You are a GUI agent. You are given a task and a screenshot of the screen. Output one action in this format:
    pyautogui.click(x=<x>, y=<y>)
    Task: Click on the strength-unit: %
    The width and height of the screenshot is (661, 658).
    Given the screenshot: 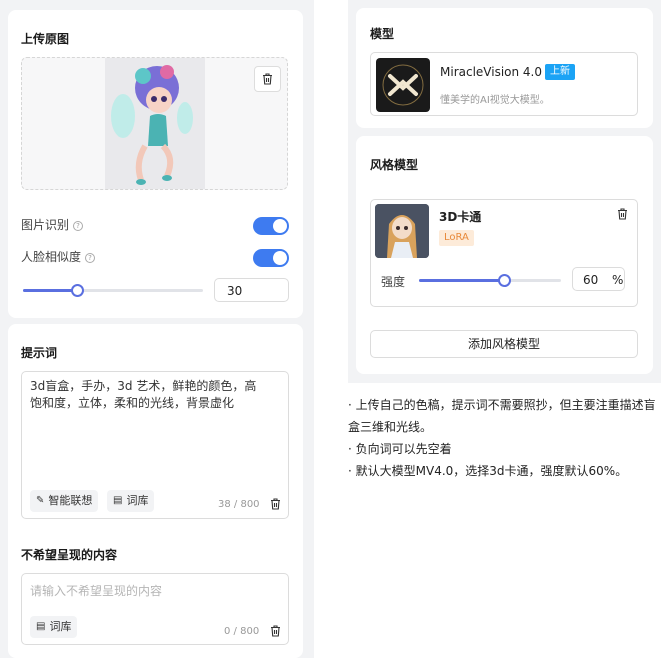 What is the action you would take?
    pyautogui.click(x=618, y=280)
    